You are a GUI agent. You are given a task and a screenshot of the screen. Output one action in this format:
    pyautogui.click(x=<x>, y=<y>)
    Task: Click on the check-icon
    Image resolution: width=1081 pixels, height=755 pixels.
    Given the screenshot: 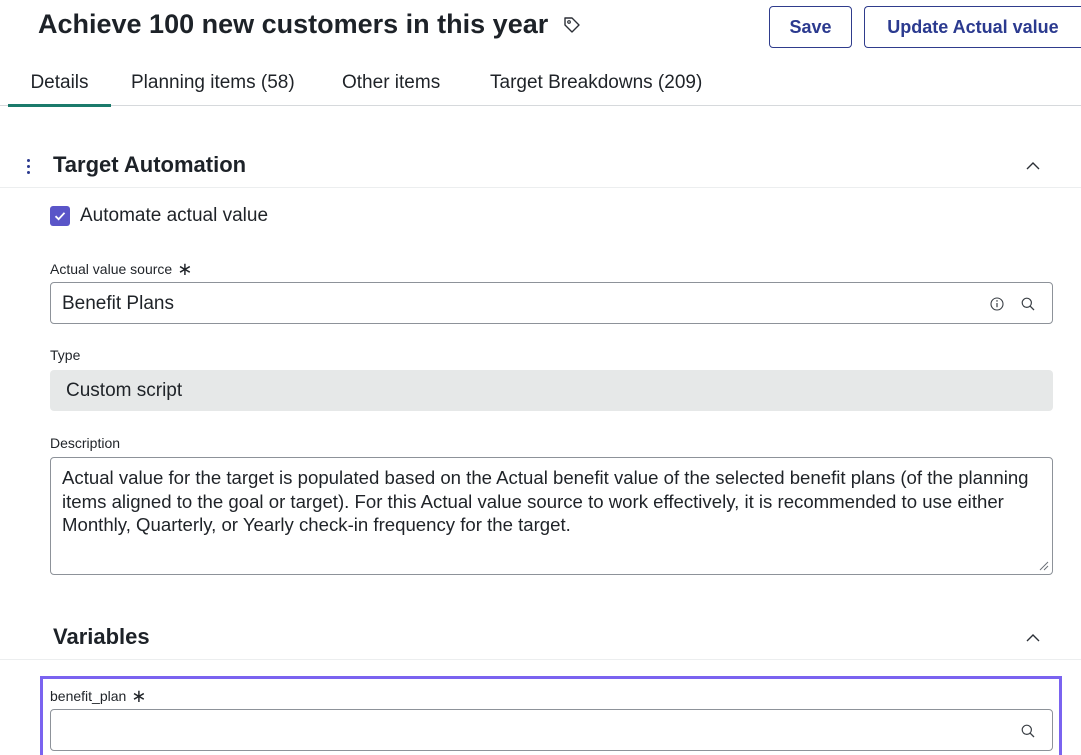 What is the action you would take?
    pyautogui.click(x=60, y=216)
    